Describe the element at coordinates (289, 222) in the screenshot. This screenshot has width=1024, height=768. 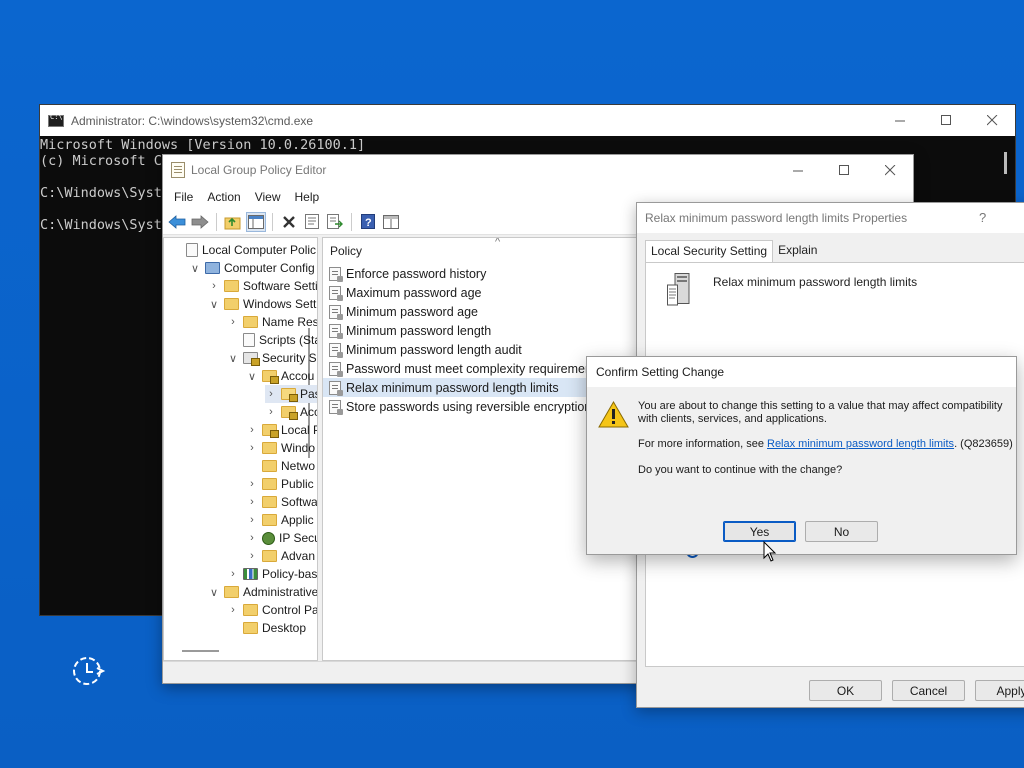
I see `delete-button` at that location.